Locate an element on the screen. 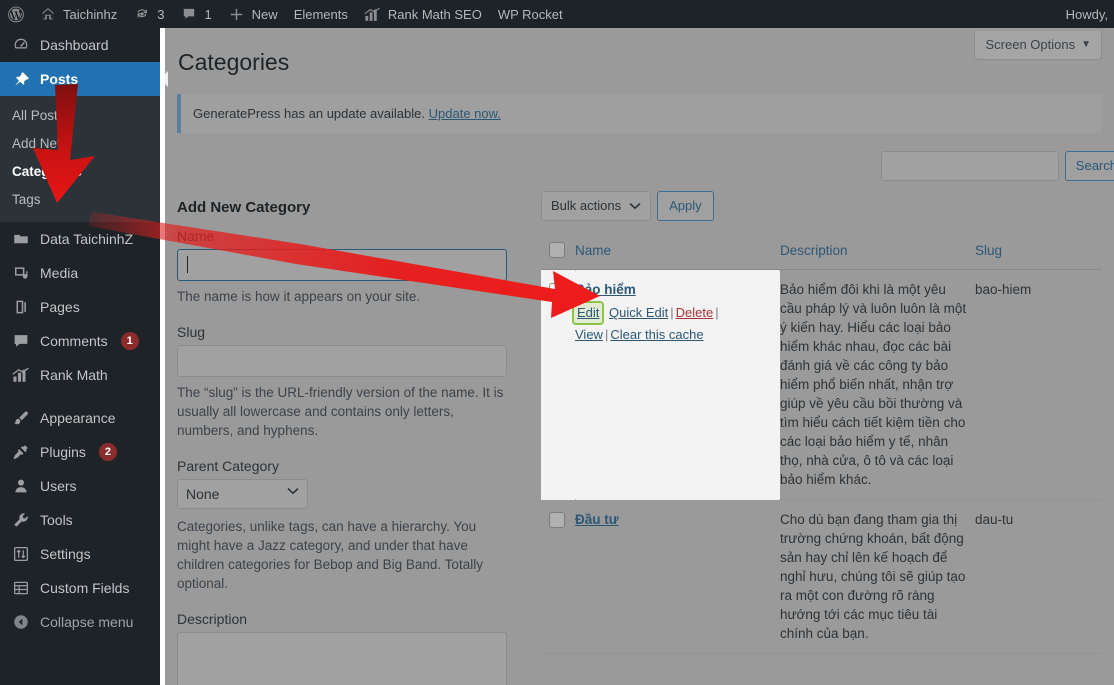  sidebar-item-rank-math: Rank Math is located at coordinates (80, 375).